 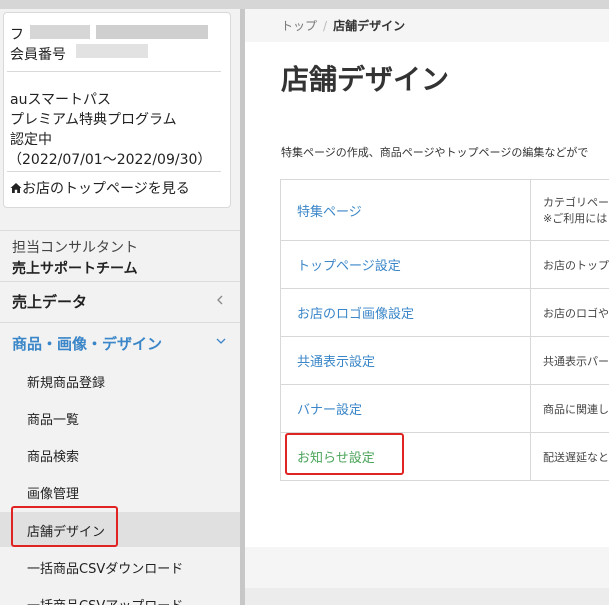 I want to click on row-description: 商品に関連し, so click(x=570, y=408).